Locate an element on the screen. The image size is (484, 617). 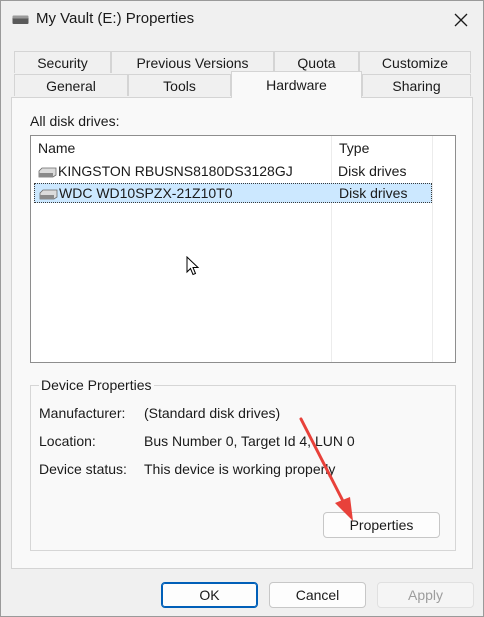
tab-sharing: Sharing is located at coordinates (416, 85).